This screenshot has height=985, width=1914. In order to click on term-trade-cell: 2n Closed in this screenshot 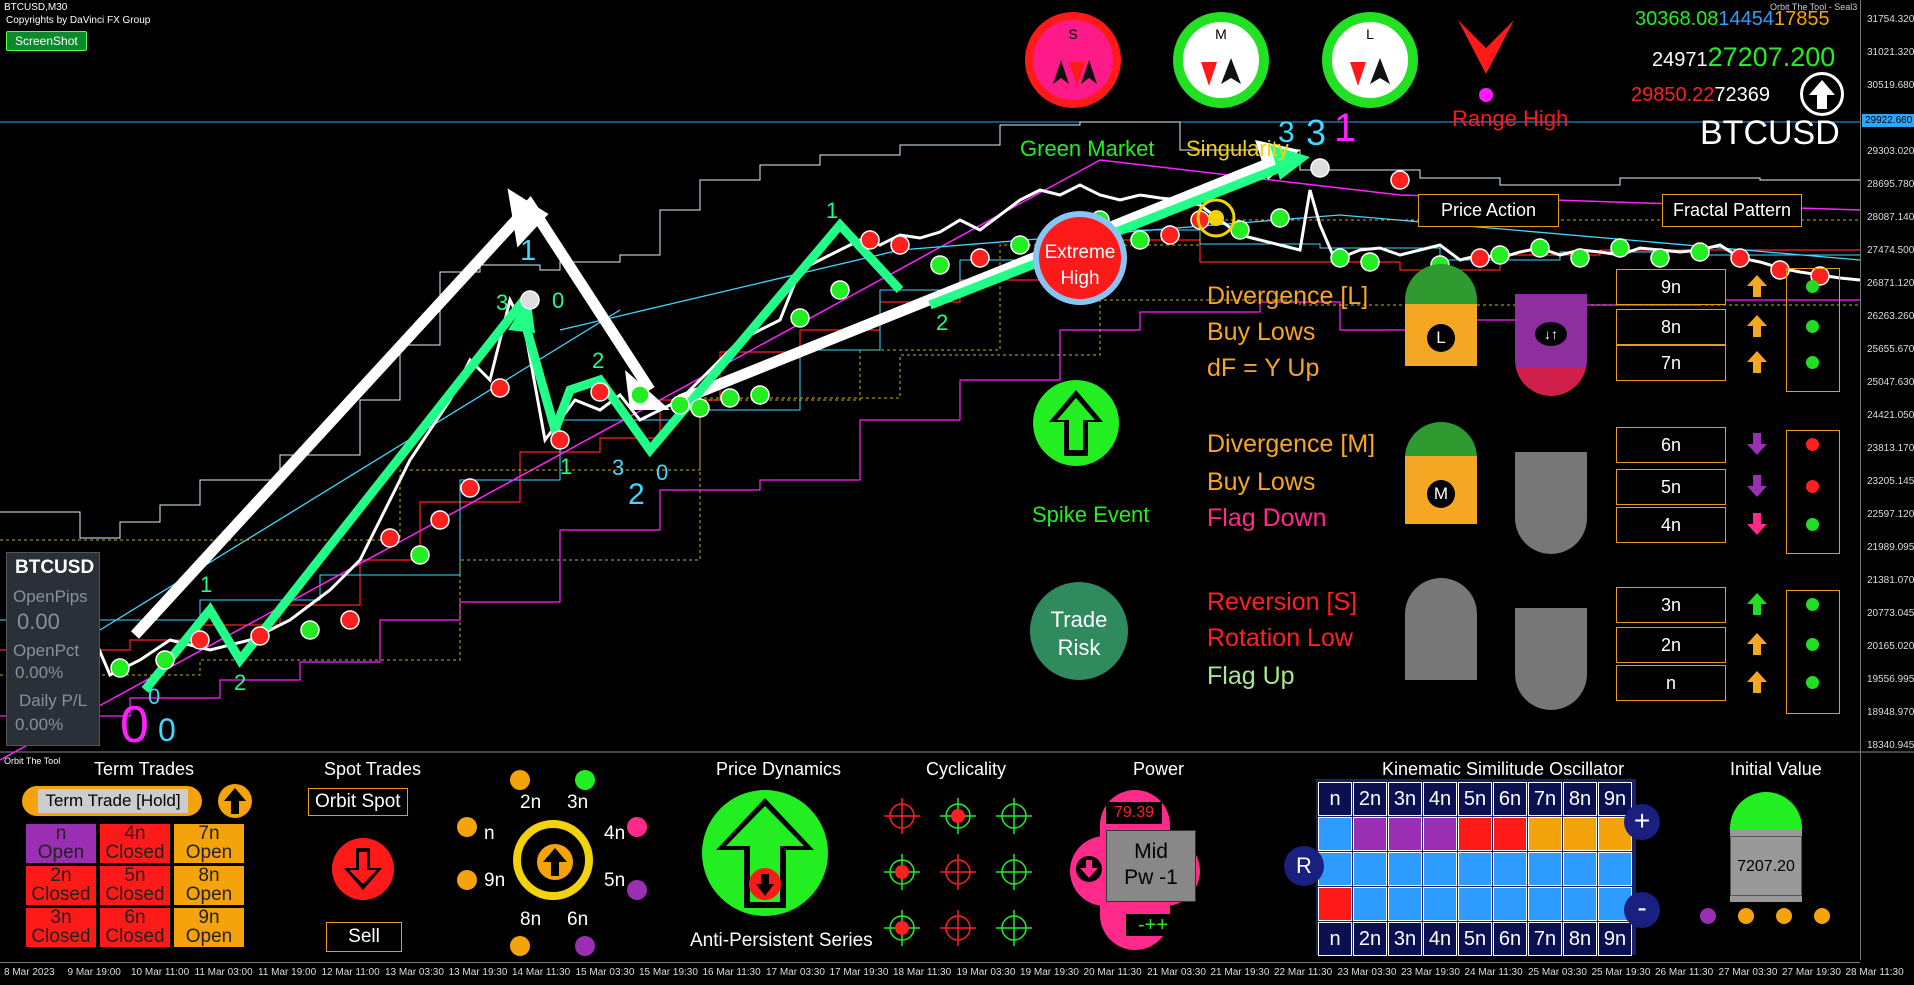, I will do `click(61, 885)`.